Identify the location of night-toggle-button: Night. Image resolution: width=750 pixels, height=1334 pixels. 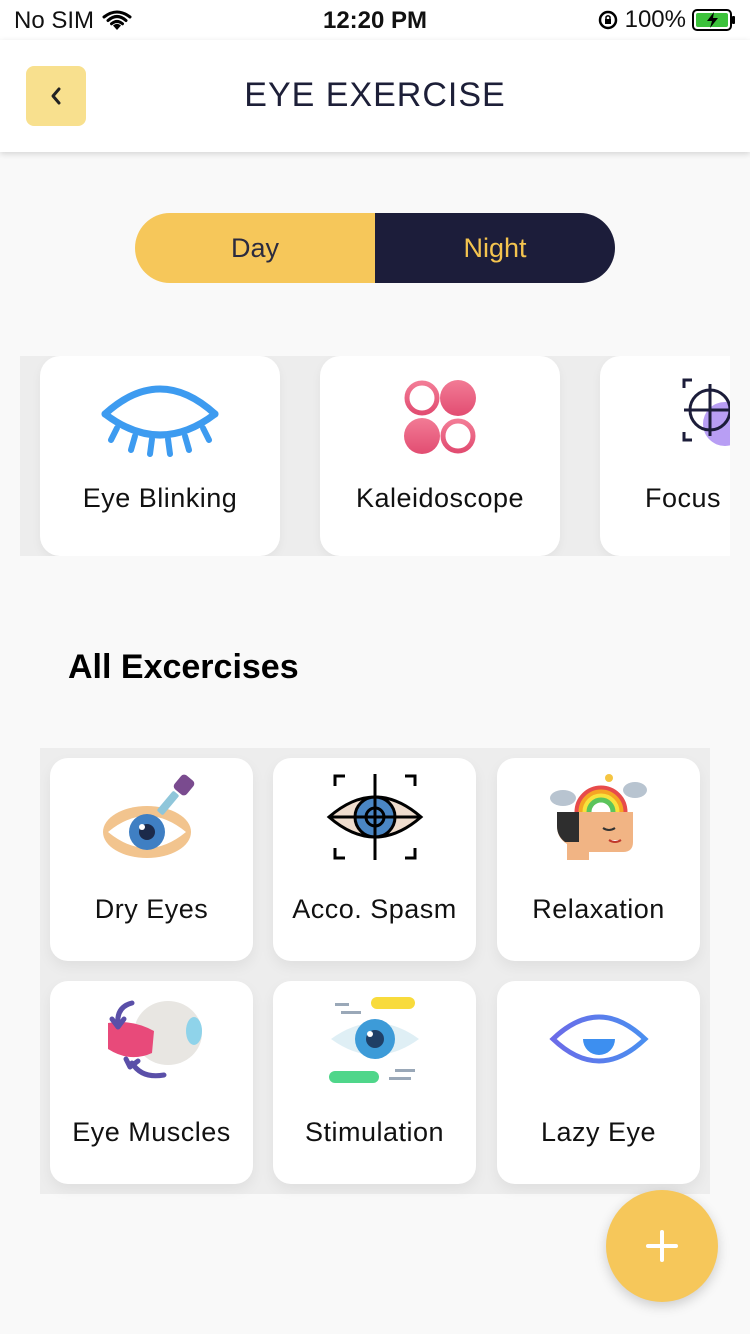
(495, 248).